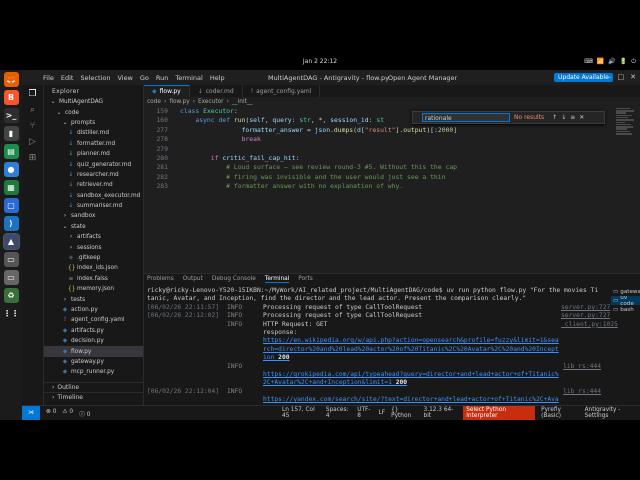  What do you see at coordinates (67, 78) in the screenshot?
I see `menu-item-edit: Edit` at bounding box center [67, 78].